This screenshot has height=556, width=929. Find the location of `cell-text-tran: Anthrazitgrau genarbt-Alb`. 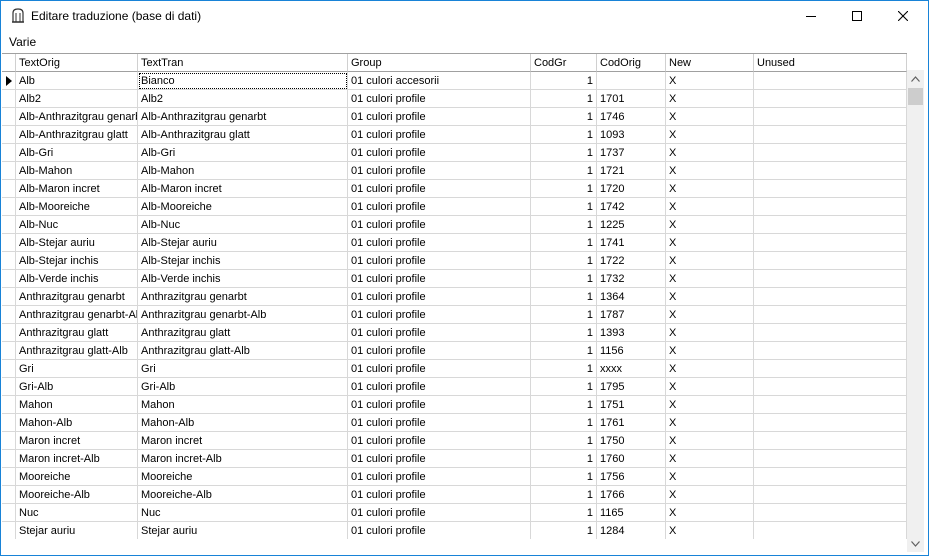

cell-text-tran: Anthrazitgrau genarbt-Alb is located at coordinates (243, 315).